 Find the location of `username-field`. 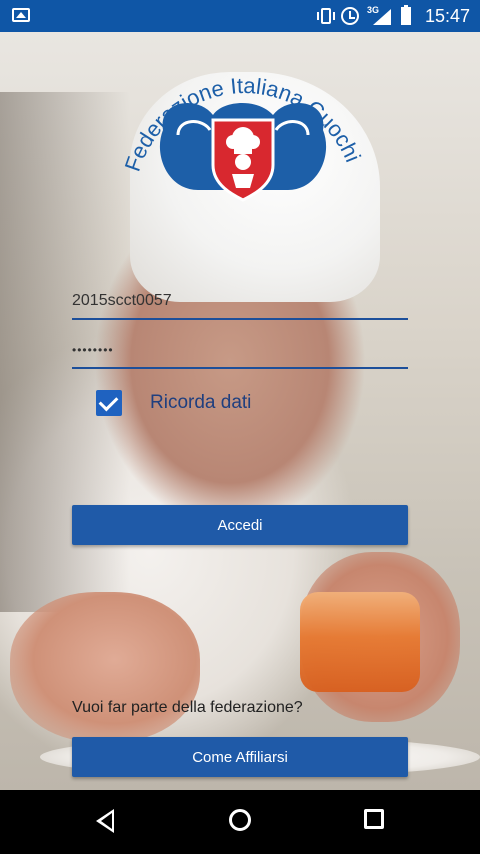

username-field is located at coordinates (240, 303).